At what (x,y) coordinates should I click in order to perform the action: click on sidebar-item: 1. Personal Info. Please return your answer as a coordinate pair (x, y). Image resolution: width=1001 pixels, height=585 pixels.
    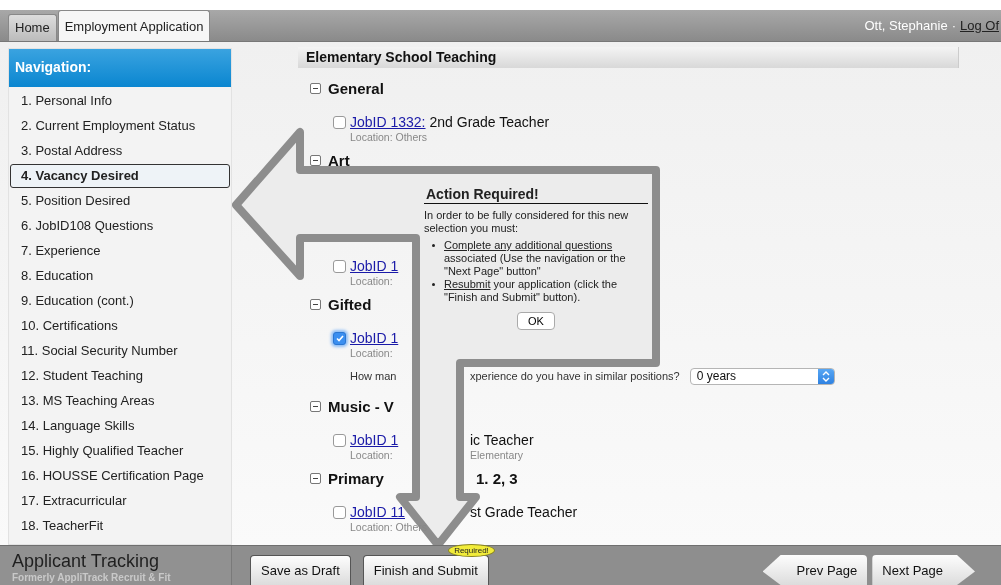
    Looking at the image, I should click on (120, 101).